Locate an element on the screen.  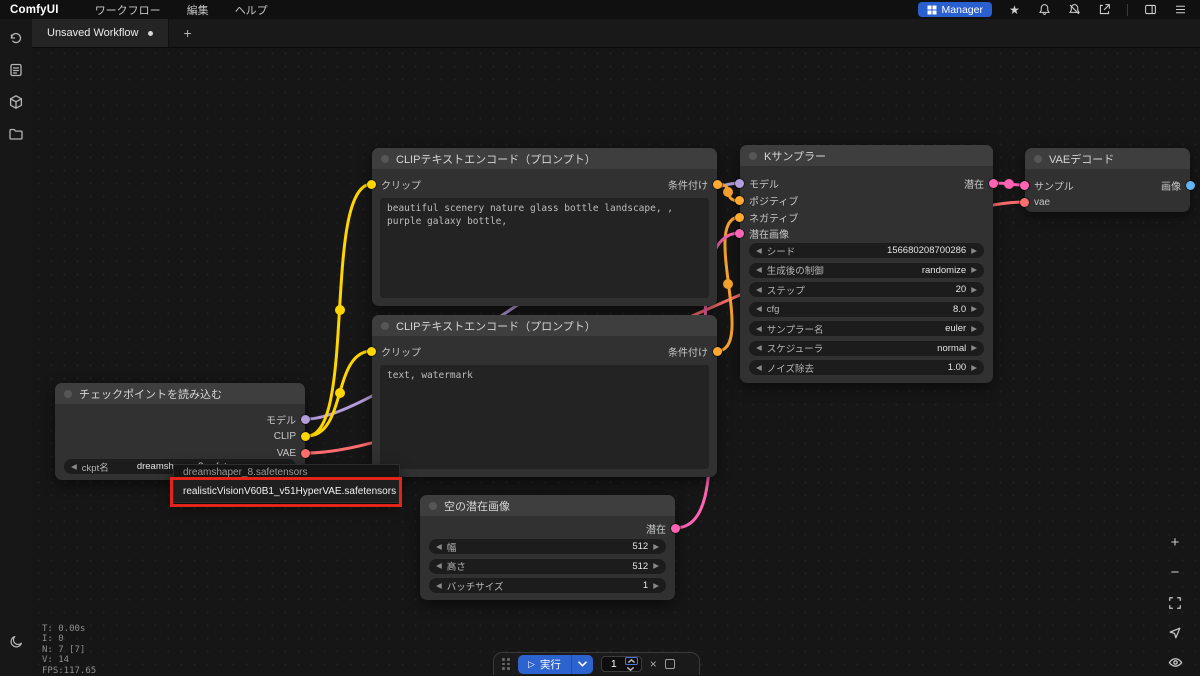
node-header: 空の潜在画像 is located at coordinates (547, 505).